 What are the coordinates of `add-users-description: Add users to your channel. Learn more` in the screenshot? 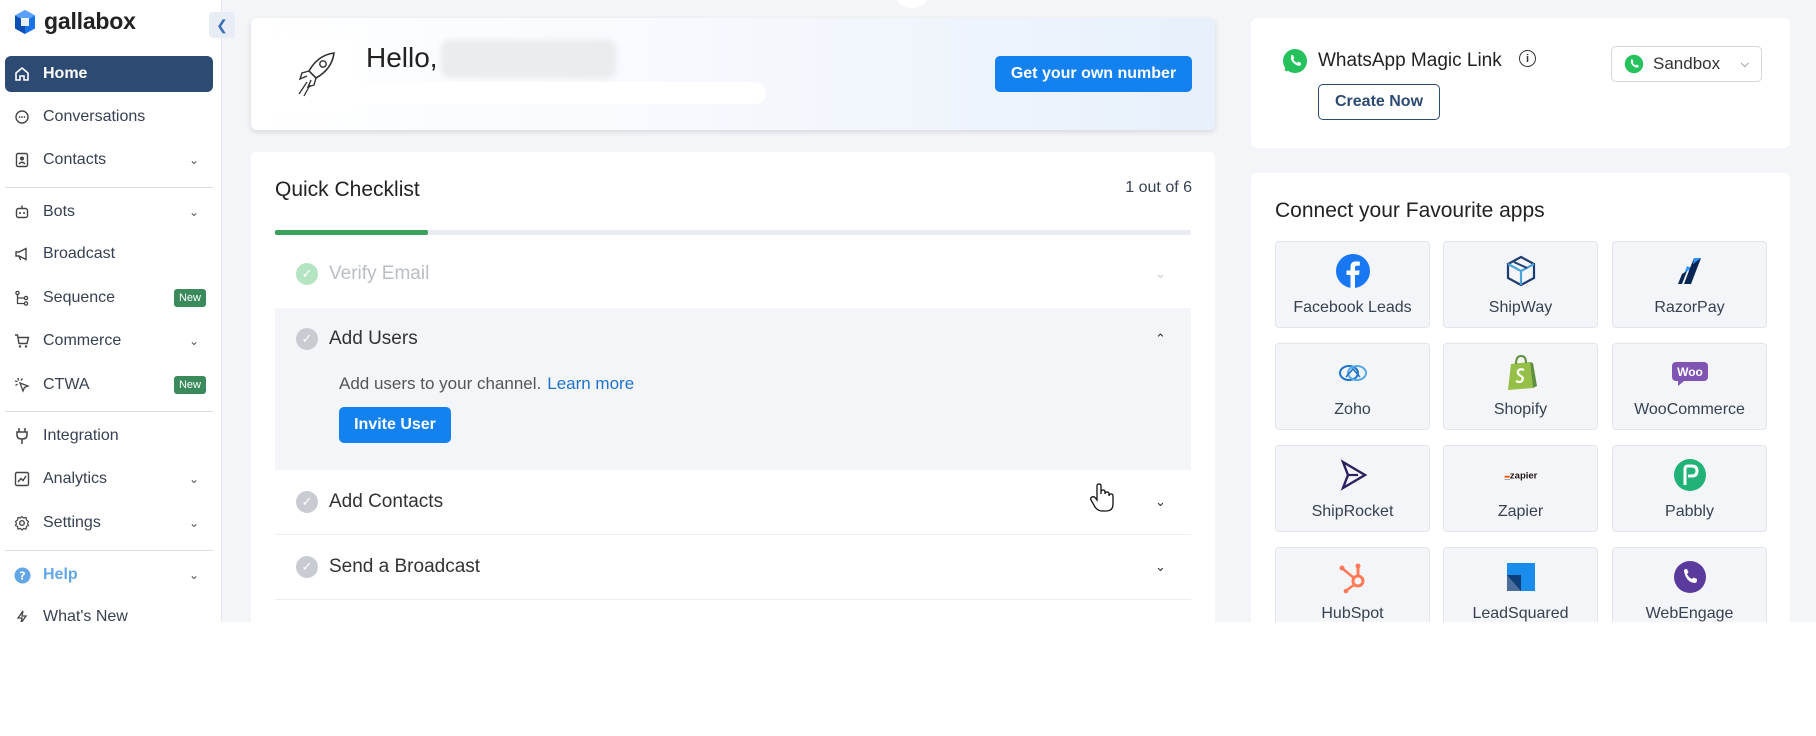 It's located at (486, 384).